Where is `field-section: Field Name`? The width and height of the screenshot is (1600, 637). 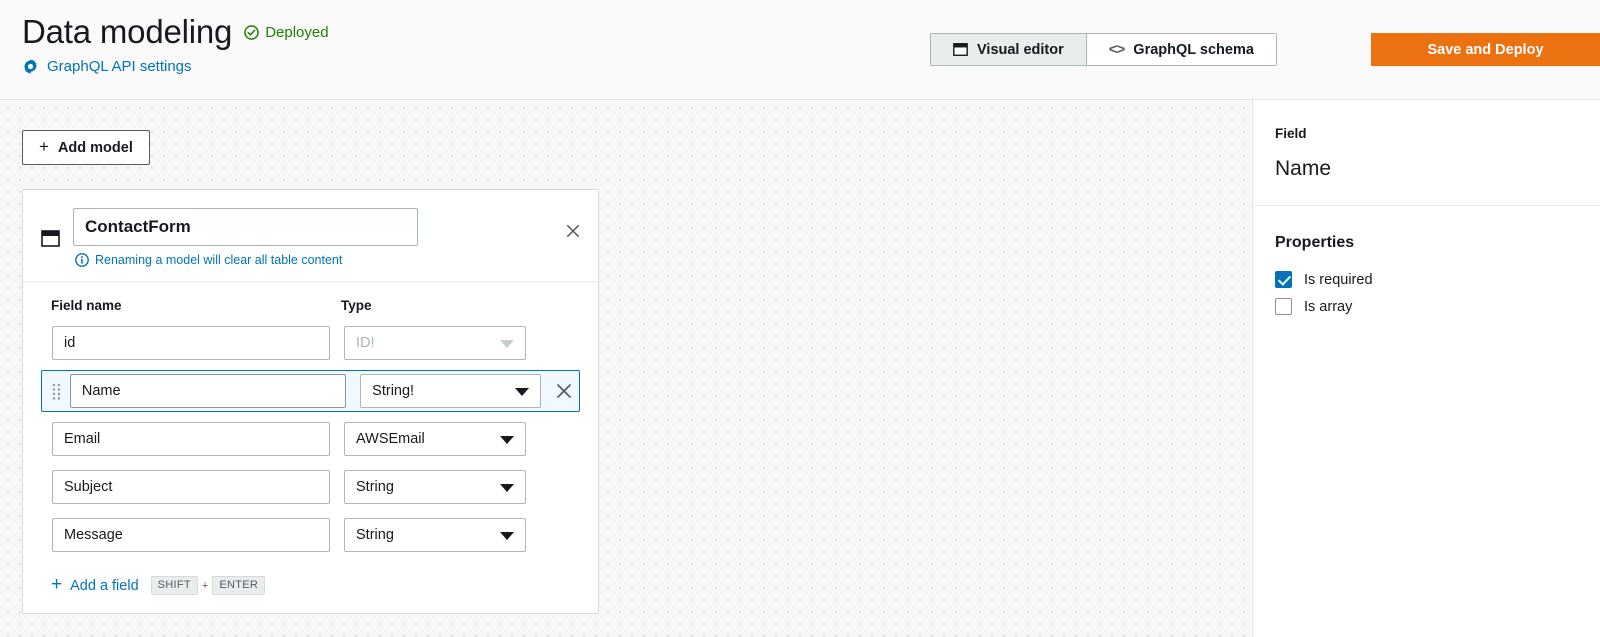 field-section: Field Name is located at coordinates (1426, 153).